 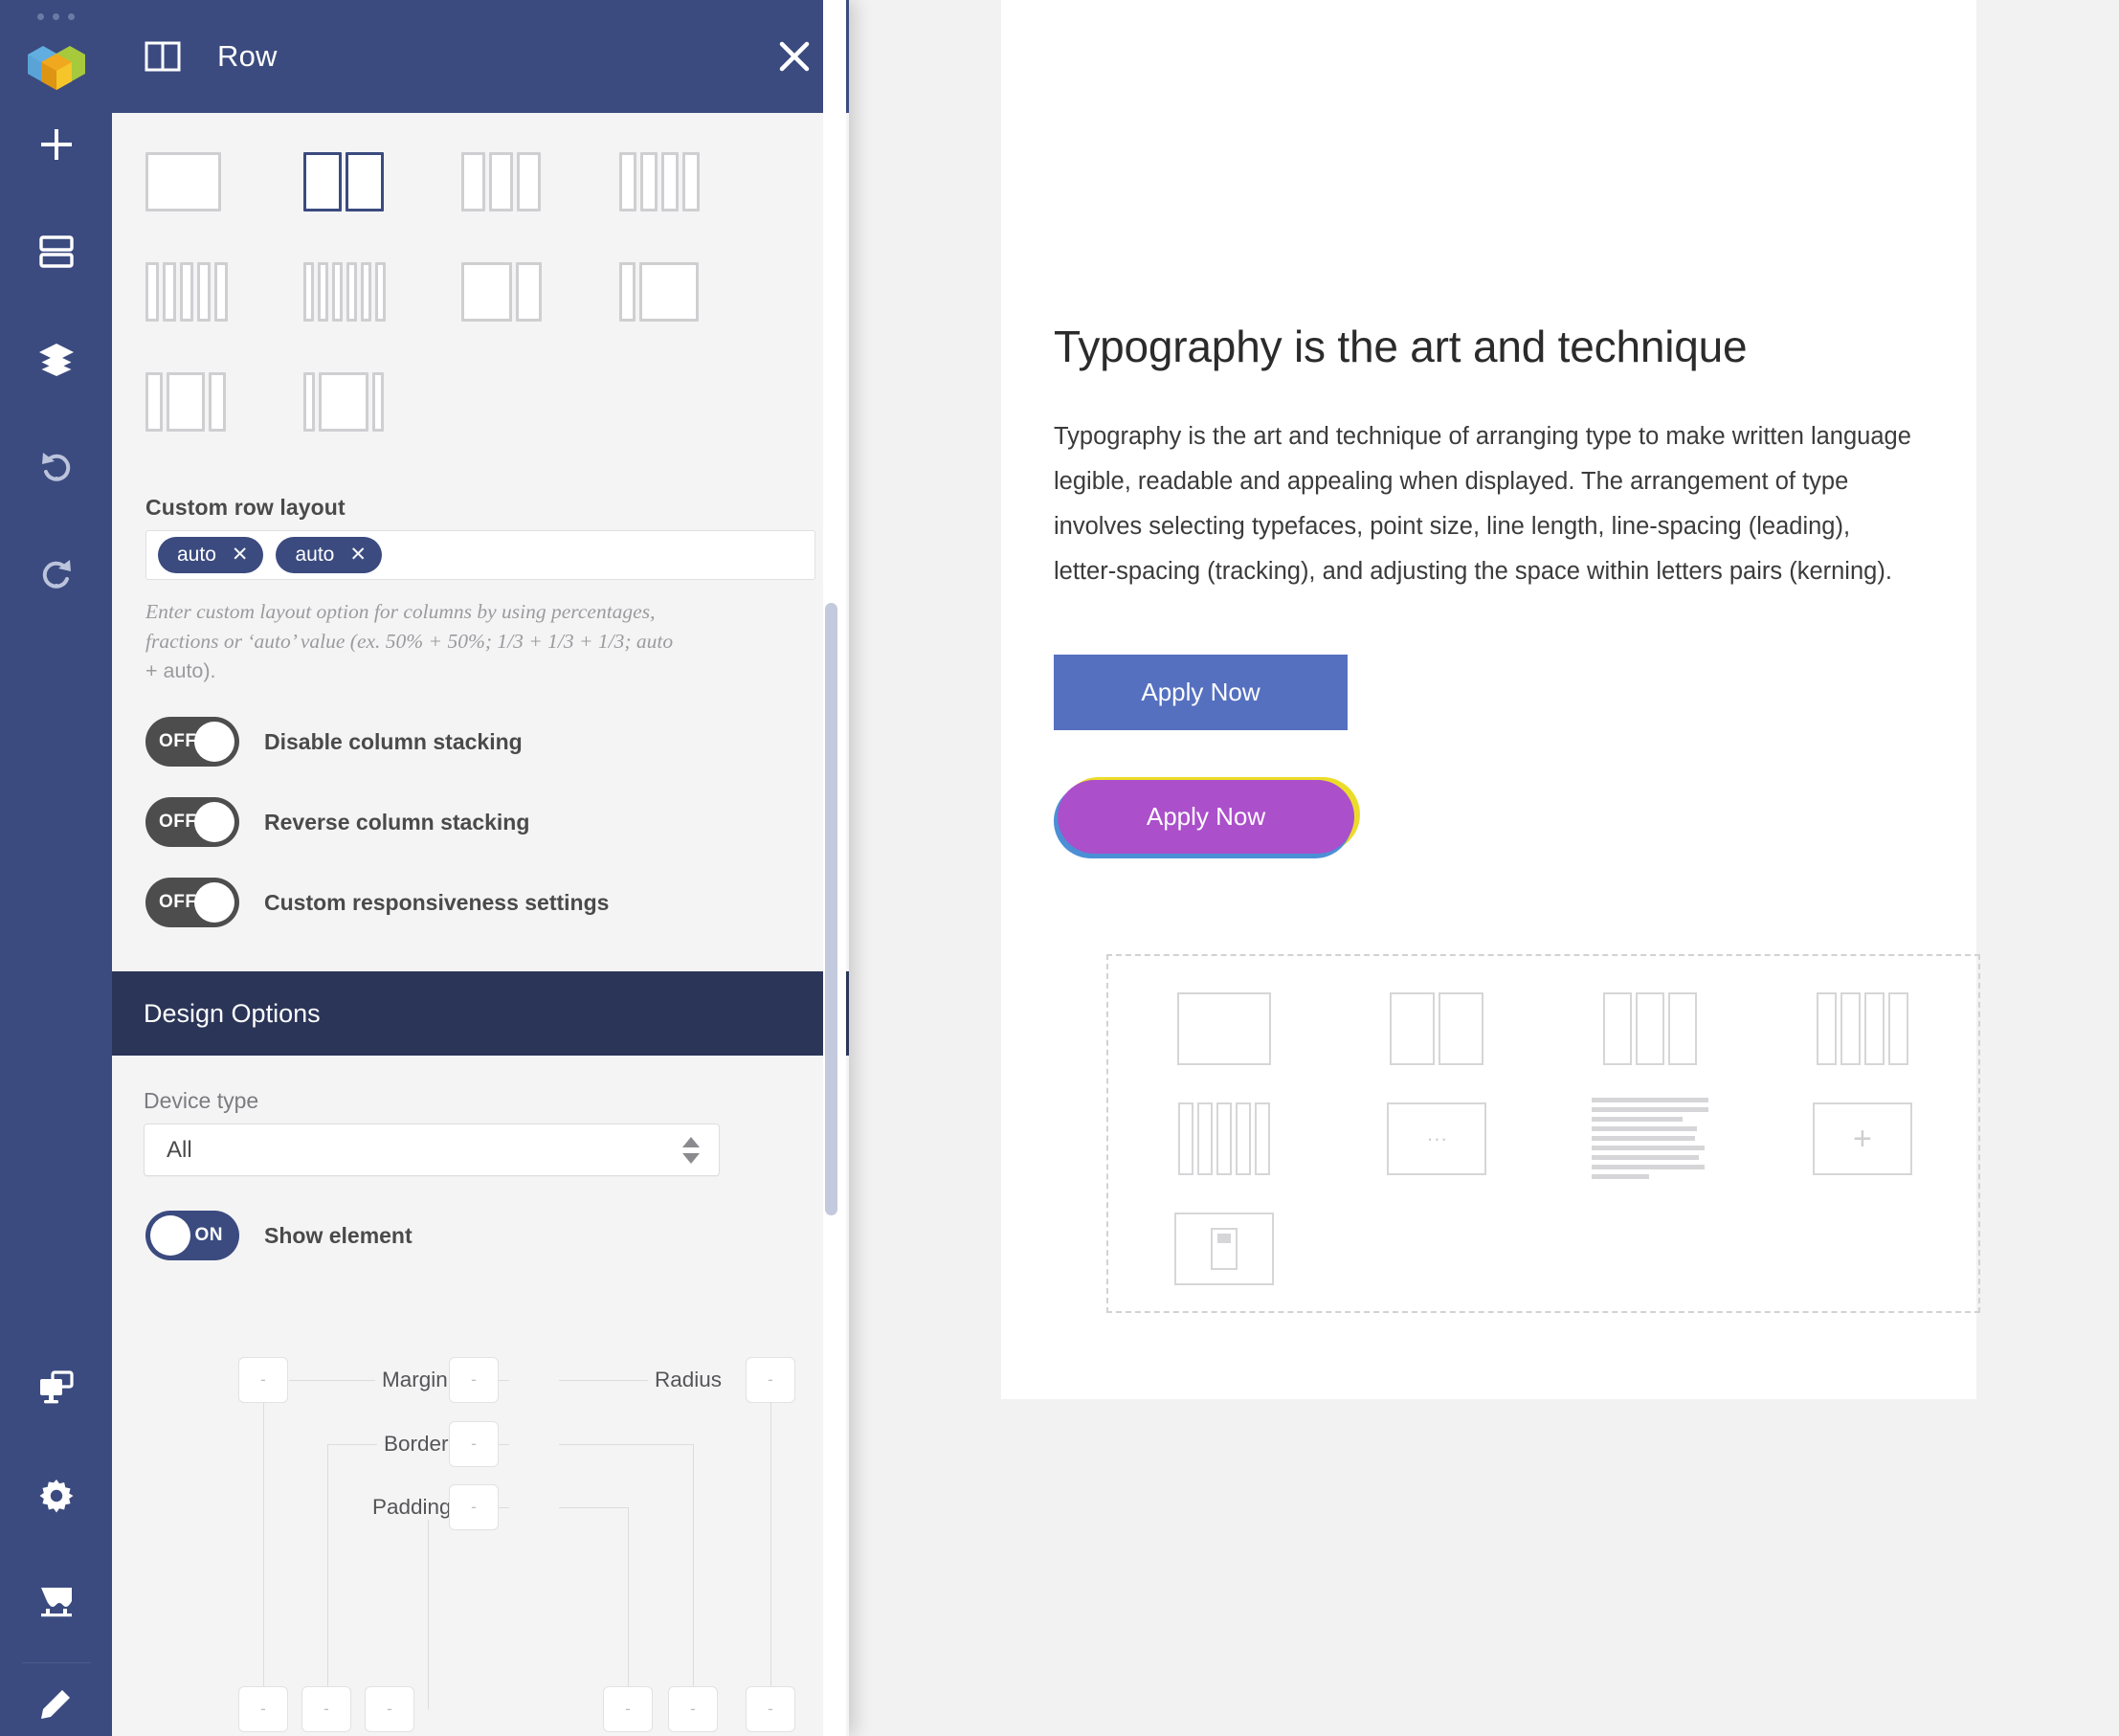 I want to click on apply-now-fancy-button-wrap: Apply Now, so click(x=1207, y=817).